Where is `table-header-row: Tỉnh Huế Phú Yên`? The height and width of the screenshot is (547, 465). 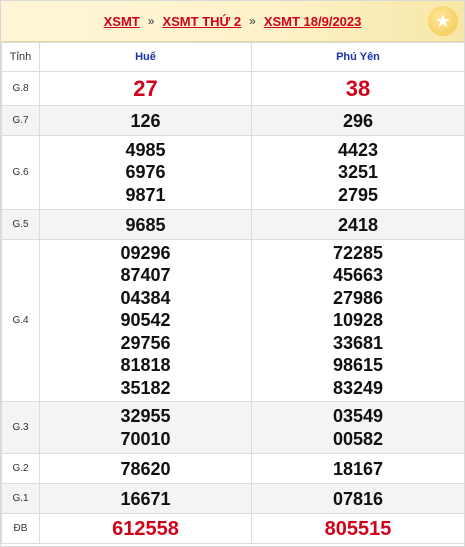 table-header-row: Tỉnh Huế Phú Yên is located at coordinates (233, 57).